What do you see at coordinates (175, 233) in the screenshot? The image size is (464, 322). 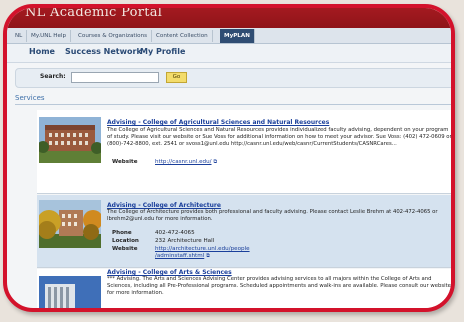 I see `phone-value: 402-472-4065` at bounding box center [175, 233].